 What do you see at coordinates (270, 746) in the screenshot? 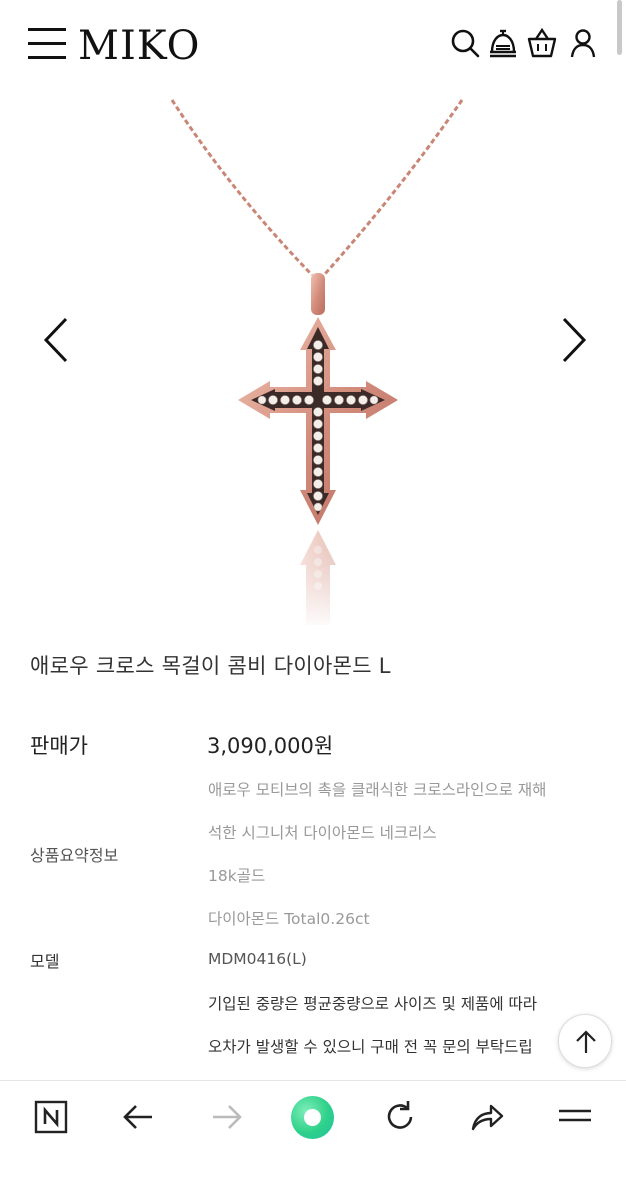
I see `price-value: 3,090,000원` at bounding box center [270, 746].